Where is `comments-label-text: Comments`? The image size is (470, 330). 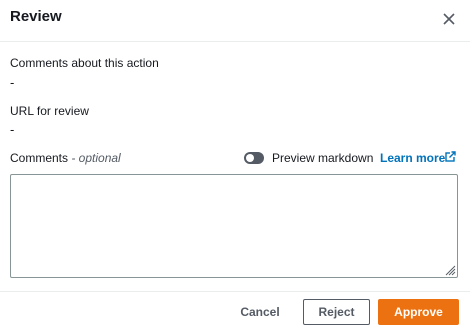 comments-label-text: Comments is located at coordinates (39, 158).